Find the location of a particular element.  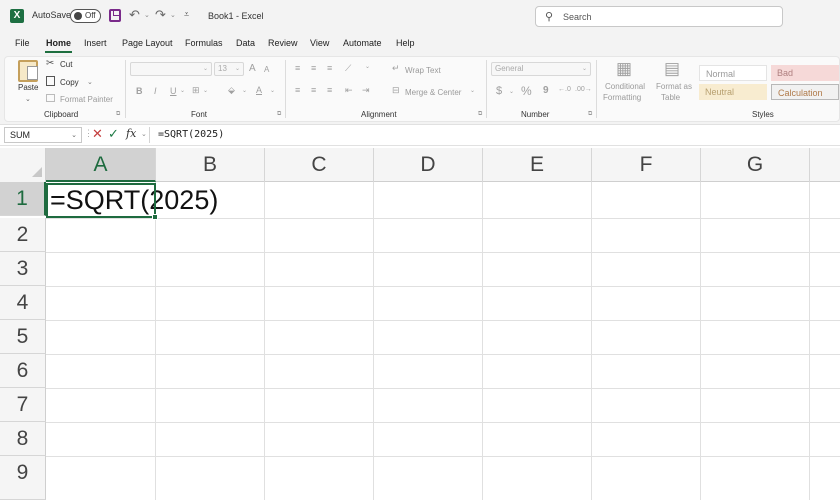

tab-insert: Insert is located at coordinates (95, 43).